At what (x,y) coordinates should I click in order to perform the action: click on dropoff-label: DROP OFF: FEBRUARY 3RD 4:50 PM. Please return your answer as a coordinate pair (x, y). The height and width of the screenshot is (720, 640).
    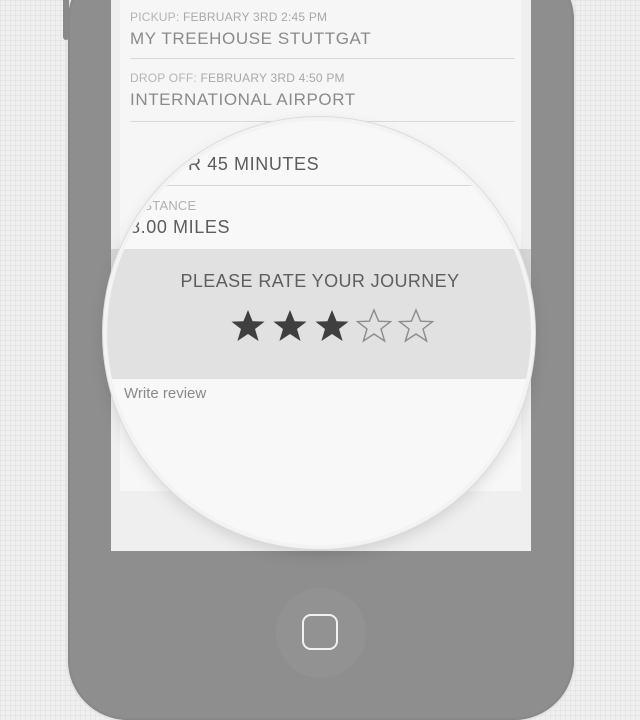
    Looking at the image, I should click on (237, 78).